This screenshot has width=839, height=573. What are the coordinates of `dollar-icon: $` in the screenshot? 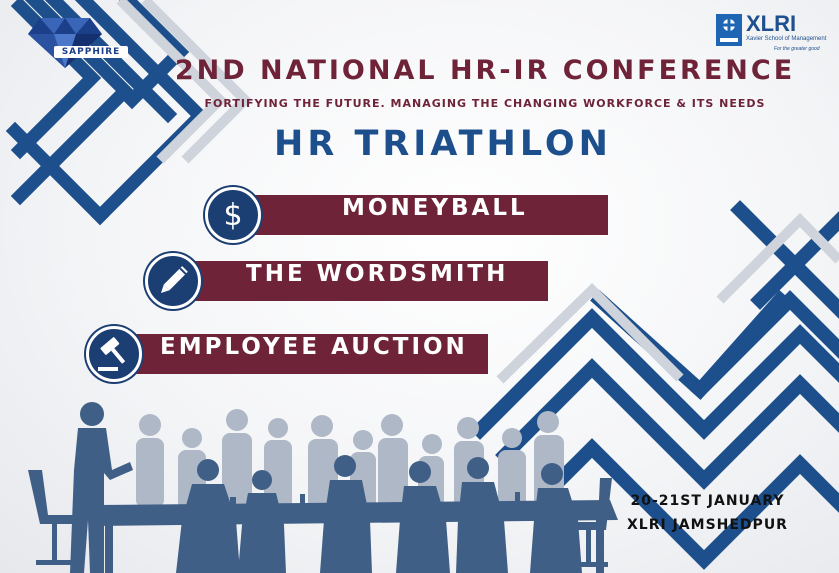 It's located at (232, 215).